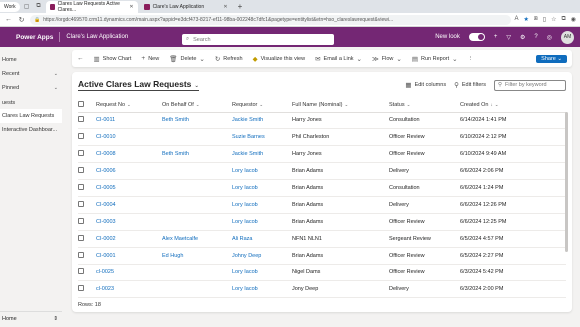 The image size is (580, 327). I want to click on extensions-icon: ⧈, so click(536, 19).